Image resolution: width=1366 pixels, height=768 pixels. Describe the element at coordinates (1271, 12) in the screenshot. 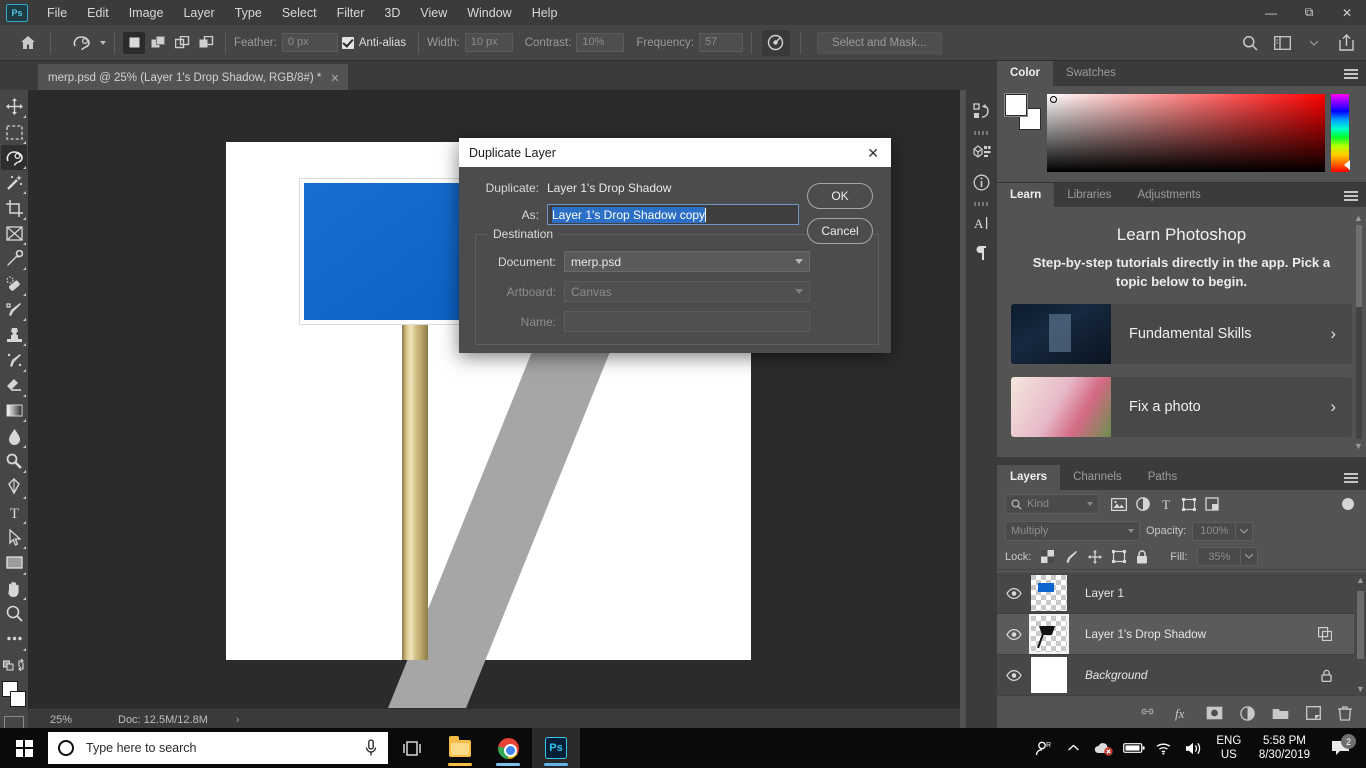

I see `minimize-icon: —` at that location.